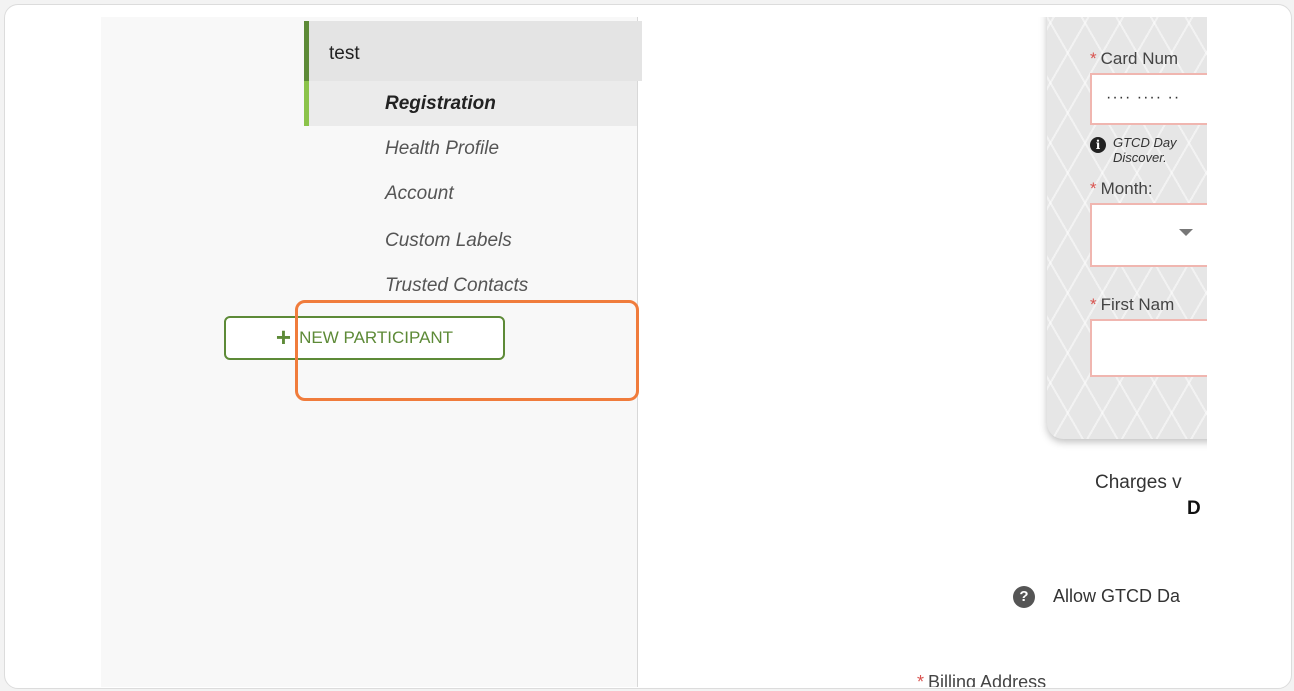 Image resolution: width=1294 pixels, height=691 pixels. Describe the element at coordinates (344, 53) in the screenshot. I see `participant-name: test` at that location.